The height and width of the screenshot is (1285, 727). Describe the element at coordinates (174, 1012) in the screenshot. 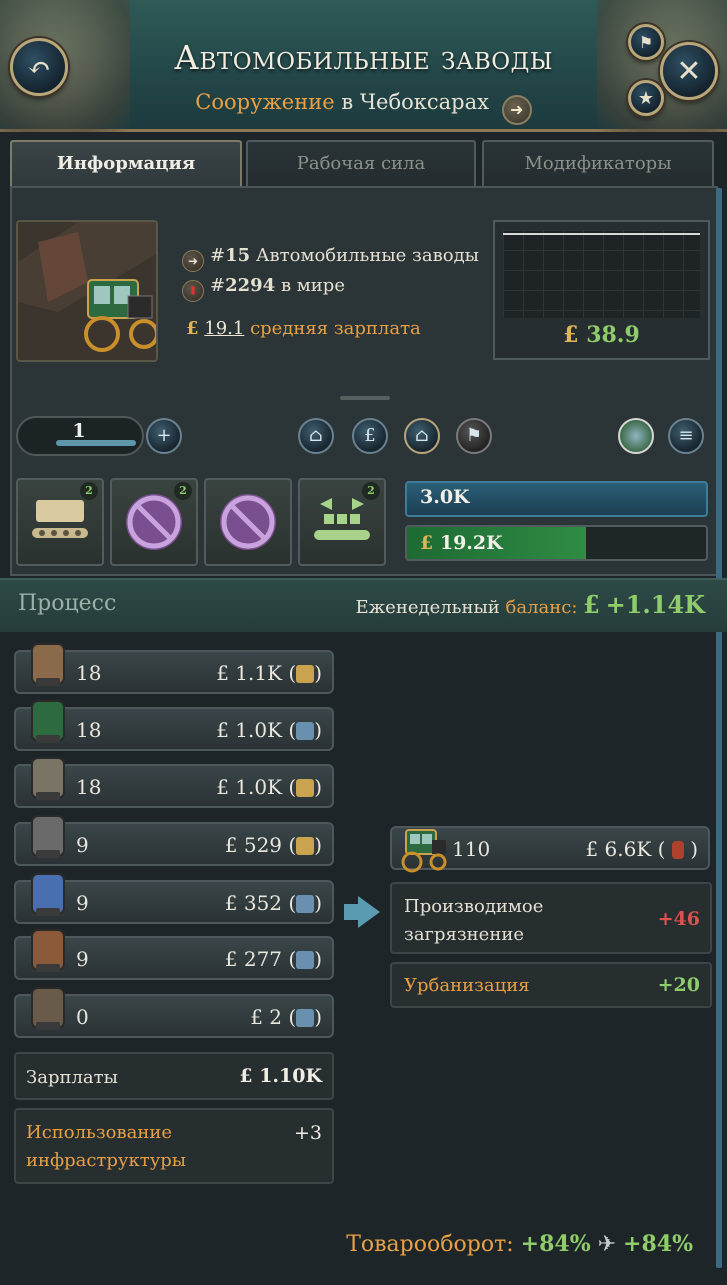

I see `input-row: 0 £ 2 ()` at that location.